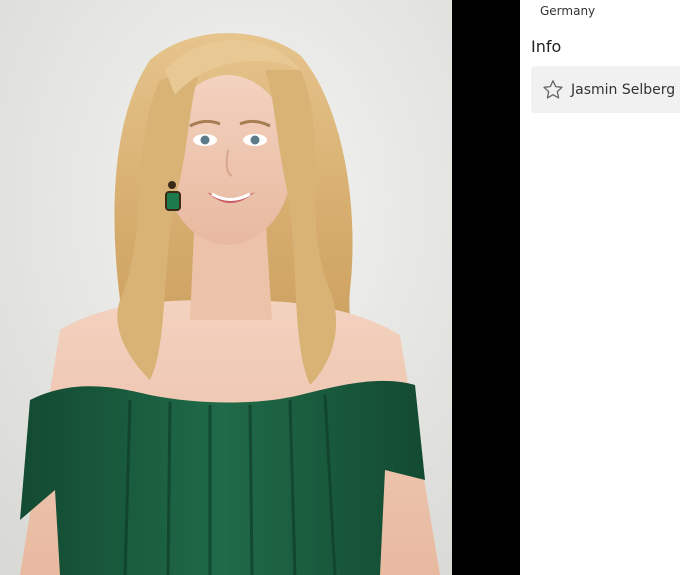 This screenshot has height=575, width=680. Describe the element at coordinates (623, 89) in the screenshot. I see `person-name: Jasmin Selberg` at that location.